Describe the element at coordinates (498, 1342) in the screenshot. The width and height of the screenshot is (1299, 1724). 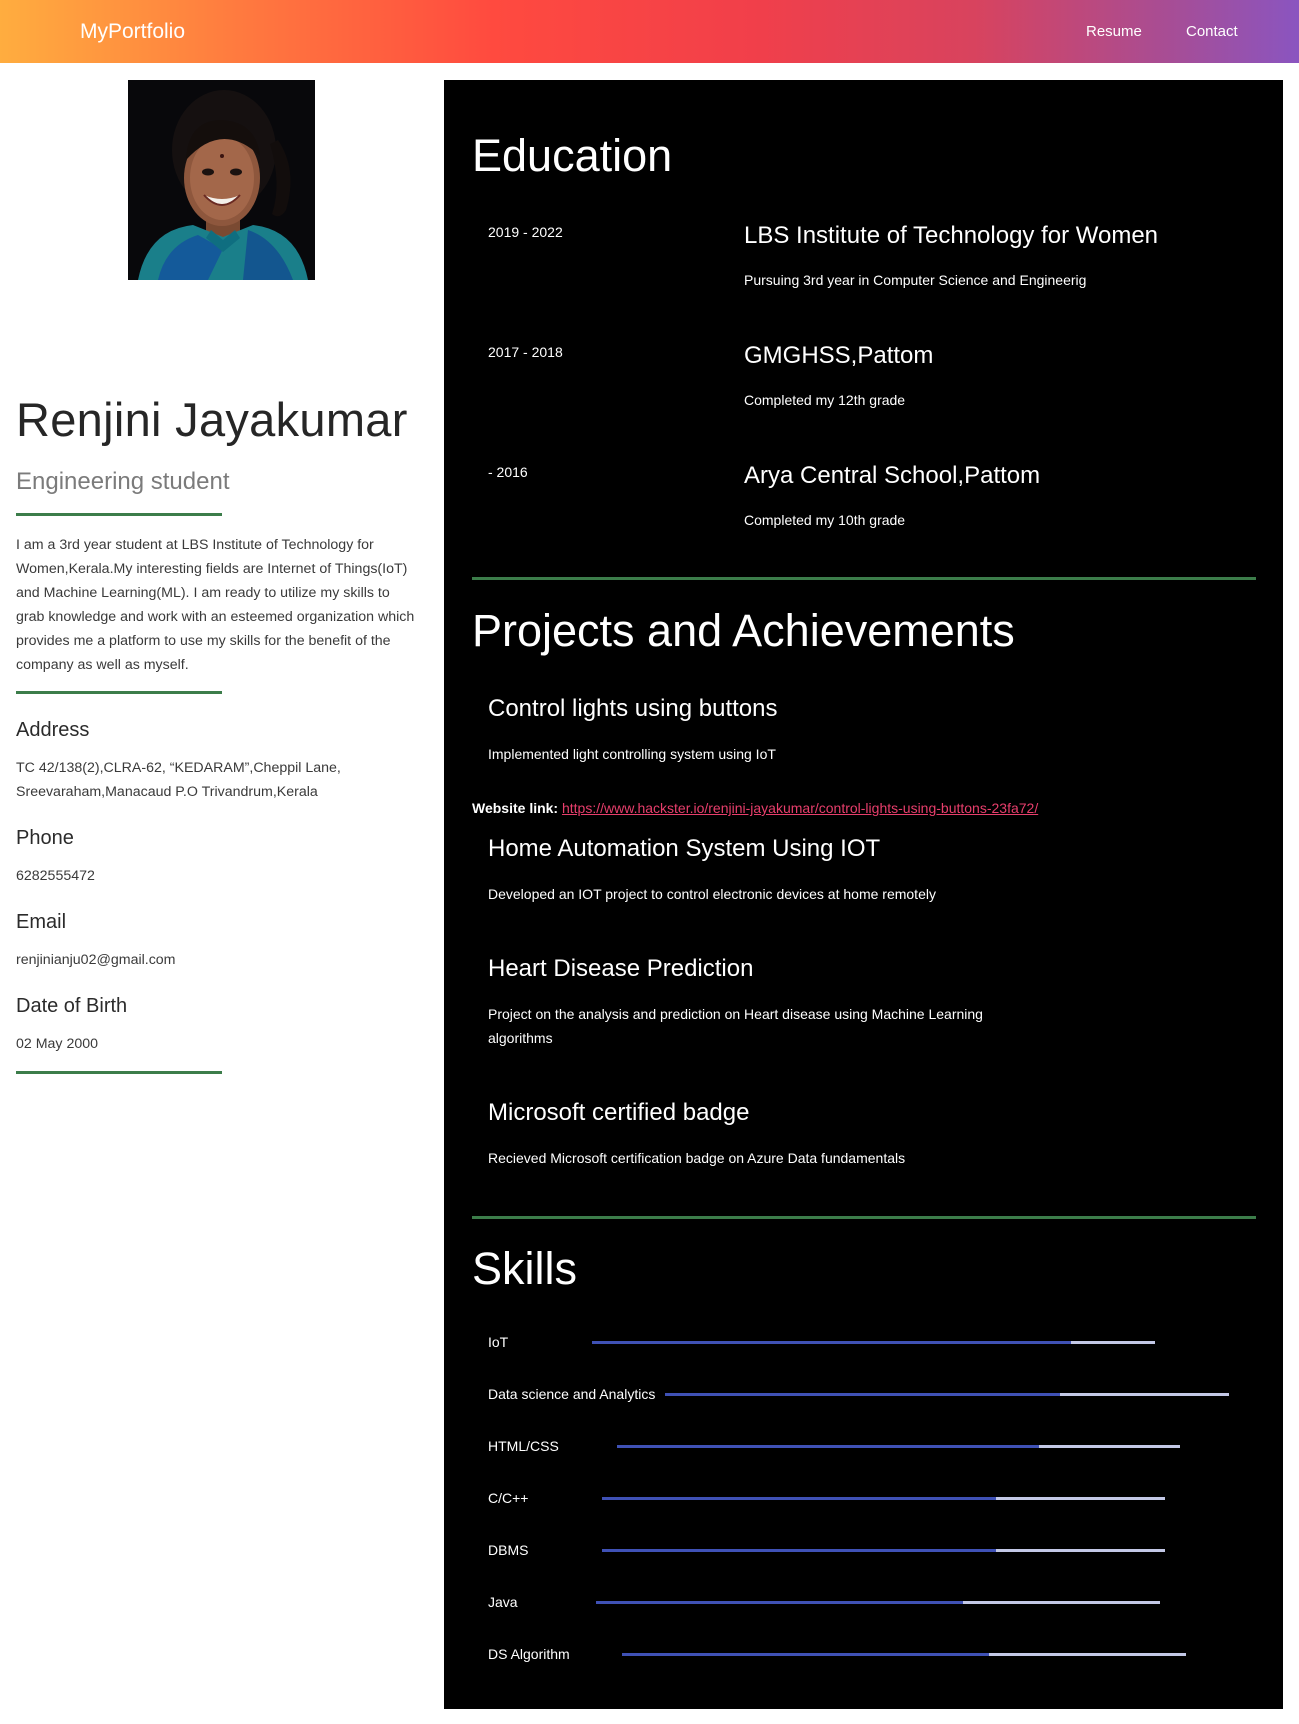
I see `skill-label: IoT` at that location.